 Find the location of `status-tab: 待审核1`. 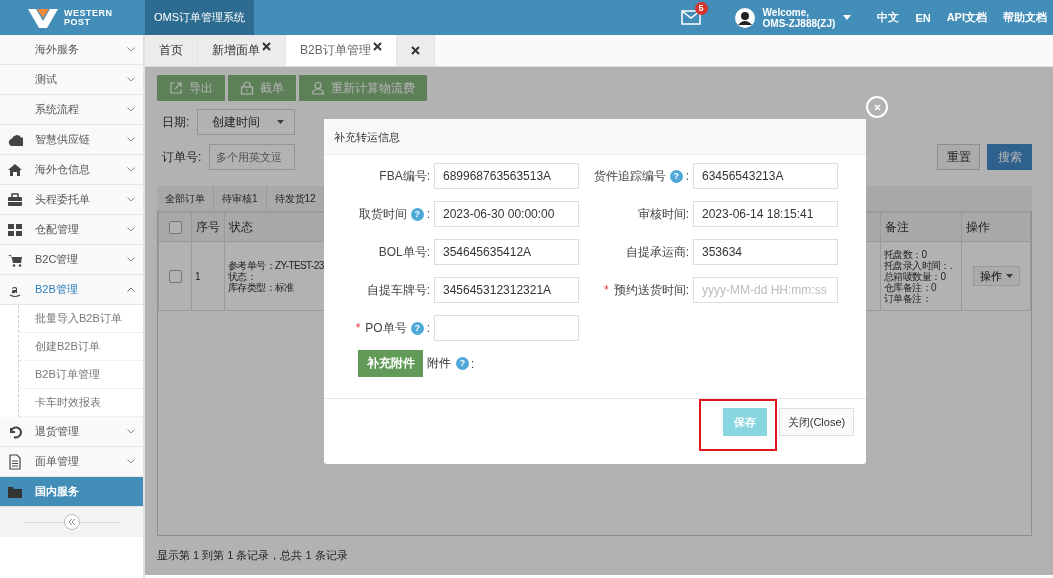

status-tab: 待审核1 is located at coordinates (240, 198).